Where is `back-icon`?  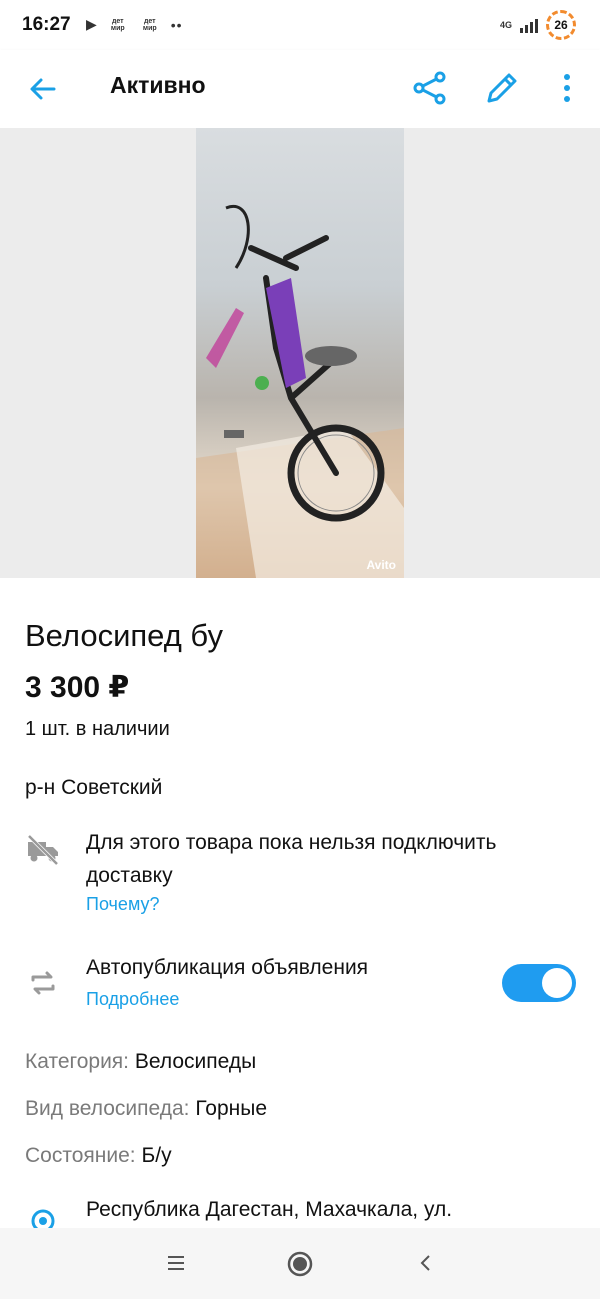
back-icon is located at coordinates (426, 1263).